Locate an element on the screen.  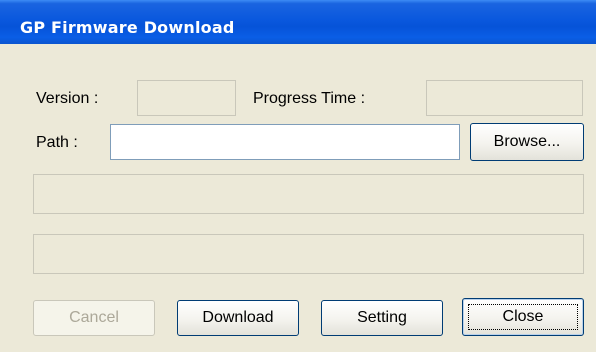
version-label: Version : is located at coordinates (67, 98).